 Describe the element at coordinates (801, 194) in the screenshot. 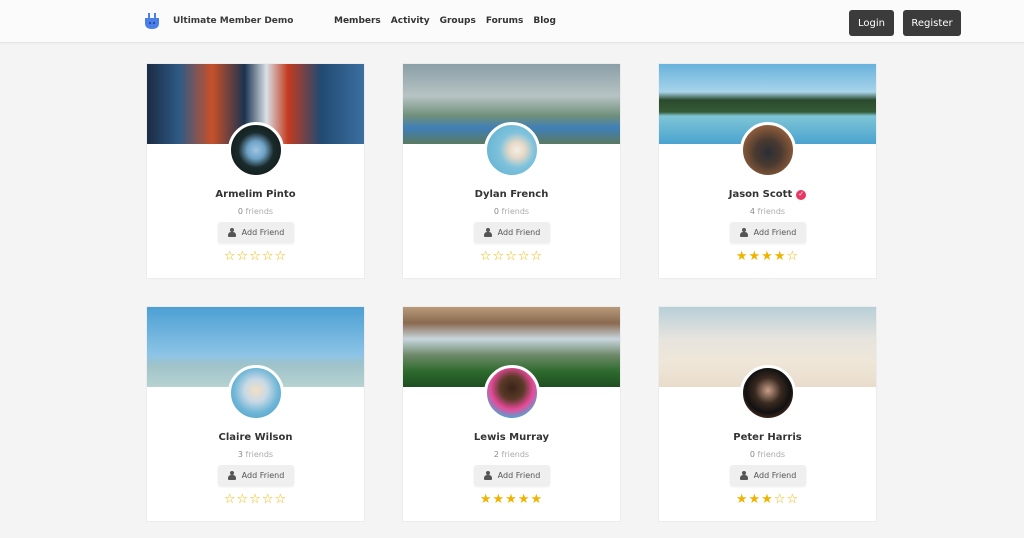

I see `verified-badge-icon: ✓` at that location.